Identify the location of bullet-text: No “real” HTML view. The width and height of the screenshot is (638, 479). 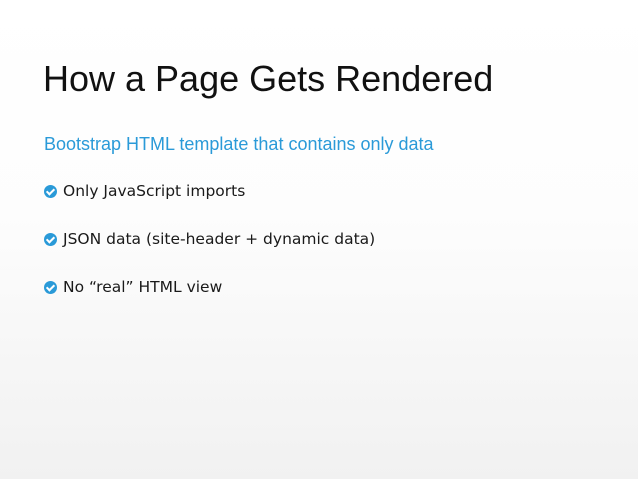
(143, 287).